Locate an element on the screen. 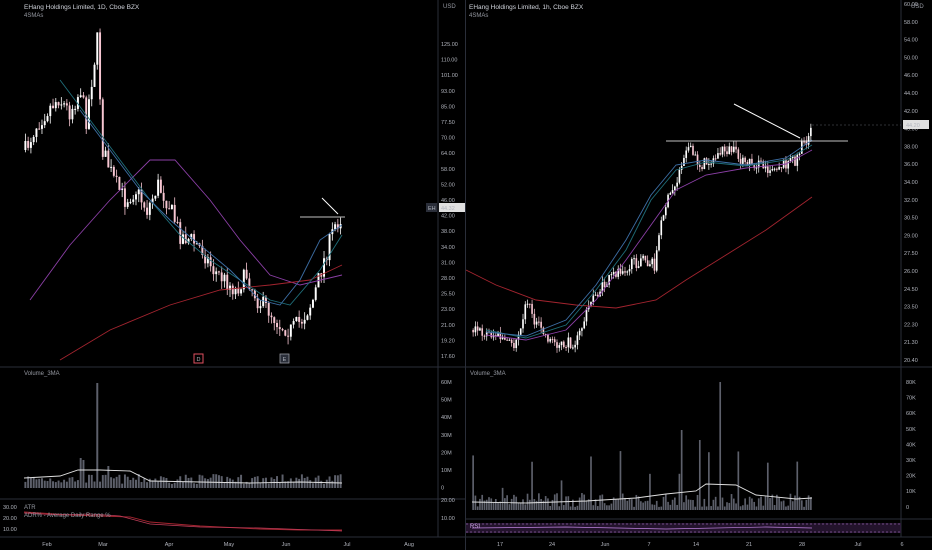 This screenshot has width=932, height=550. right-chart-title: EHang Holdings Limited, 1h, Cboe BZX is located at coordinates (526, 7).